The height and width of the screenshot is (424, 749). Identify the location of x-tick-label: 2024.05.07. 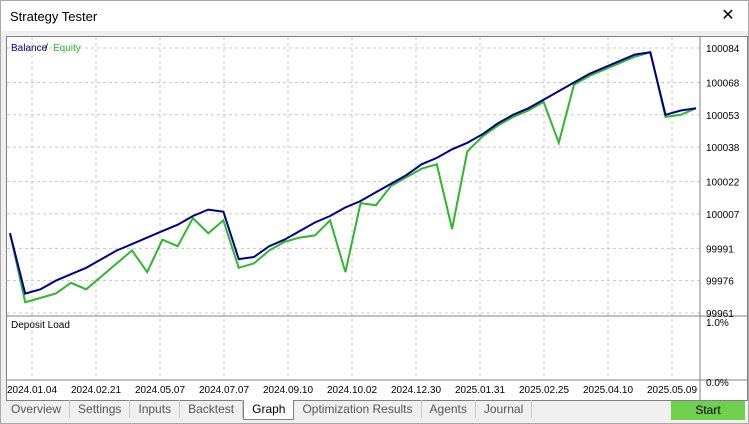
(160, 390).